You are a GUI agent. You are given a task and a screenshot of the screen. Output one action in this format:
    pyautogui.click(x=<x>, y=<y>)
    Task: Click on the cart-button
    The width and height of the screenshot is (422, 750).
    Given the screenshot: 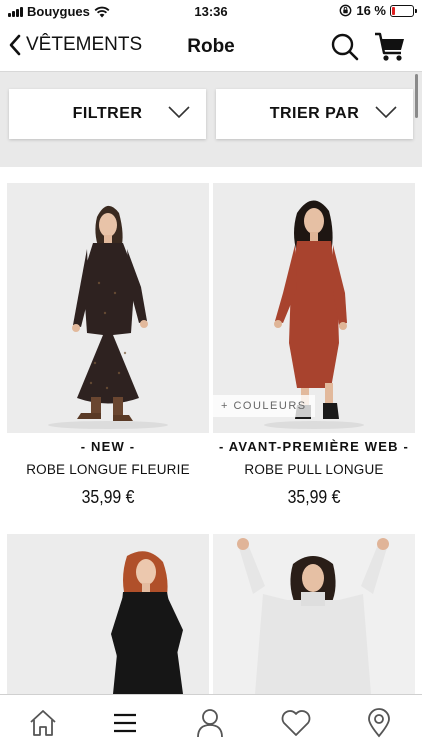 What is the action you would take?
    pyautogui.click(x=390, y=47)
    